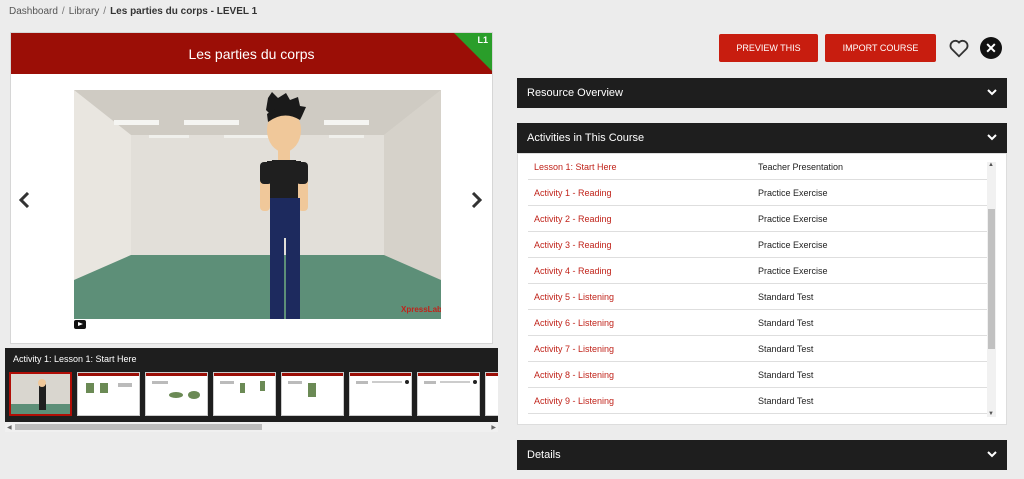 This screenshot has height=479, width=1024. Describe the element at coordinates (991, 165) in the screenshot. I see `scroll-up-icon: ▲` at that location.